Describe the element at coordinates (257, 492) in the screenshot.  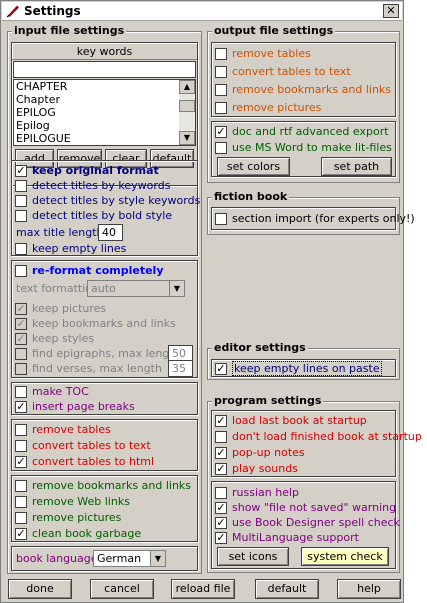
I see `russian-help-checkbox: russian help` at that location.